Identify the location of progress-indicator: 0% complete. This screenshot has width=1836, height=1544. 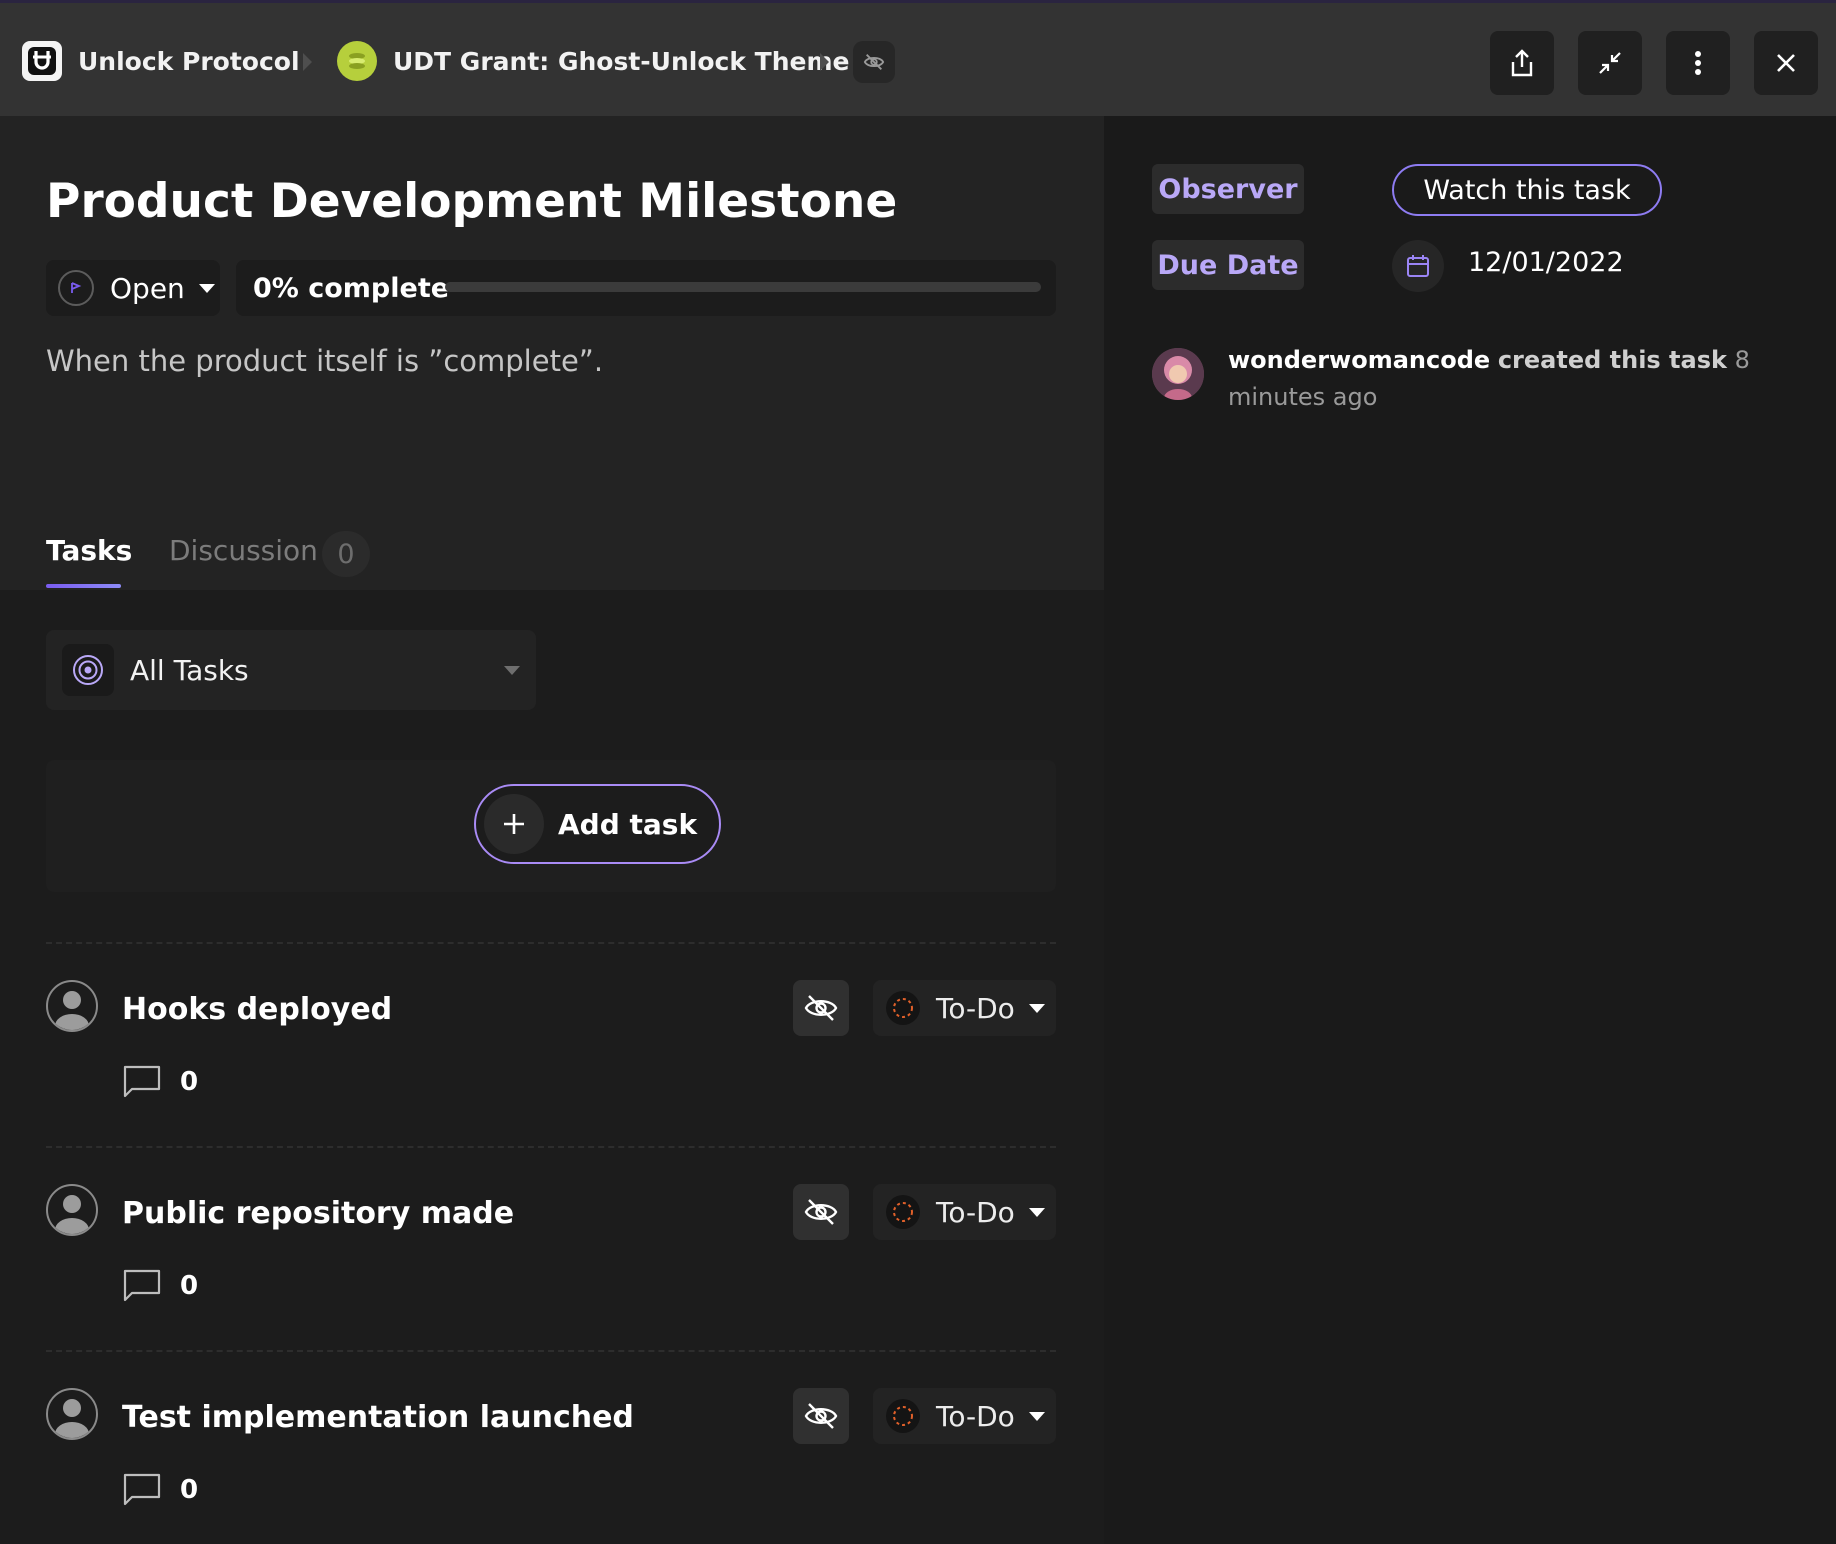
(646, 288).